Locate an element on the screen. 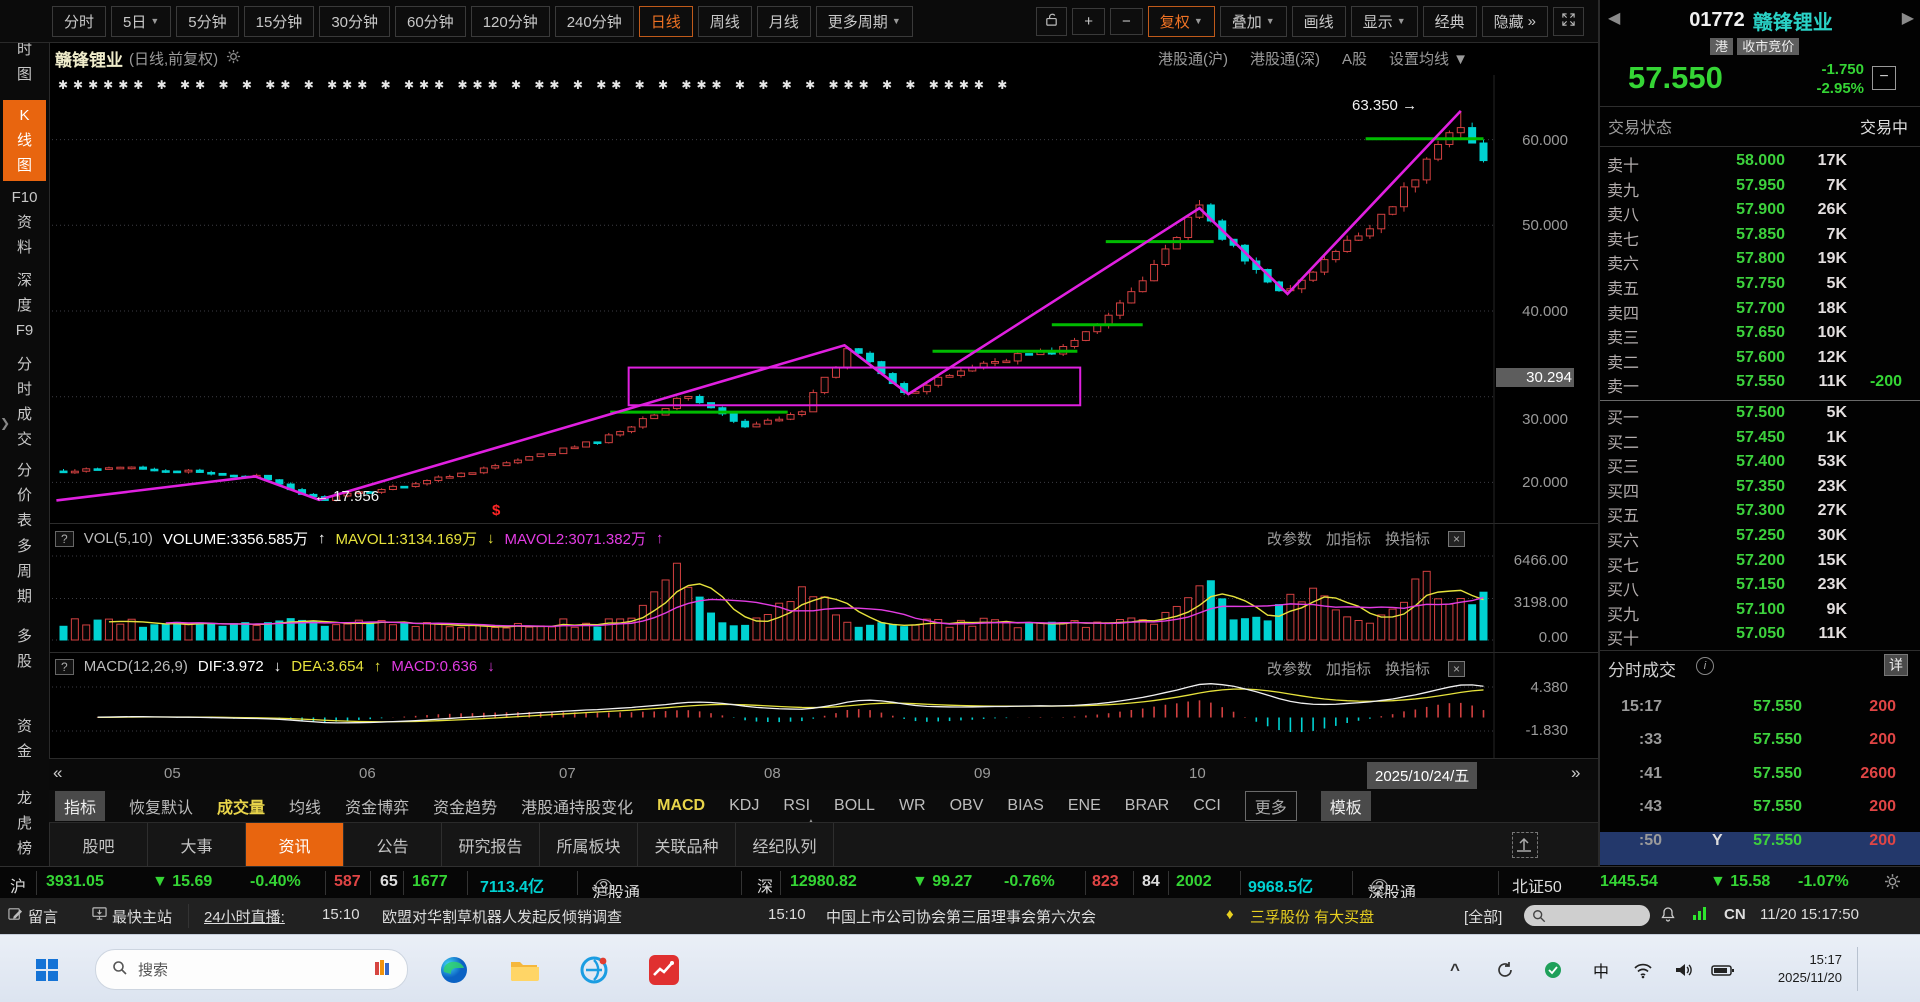 Image resolution: width=1920 pixels, height=1002 pixels. indicator-tab-资金博弈: 资金博弈 is located at coordinates (377, 806).